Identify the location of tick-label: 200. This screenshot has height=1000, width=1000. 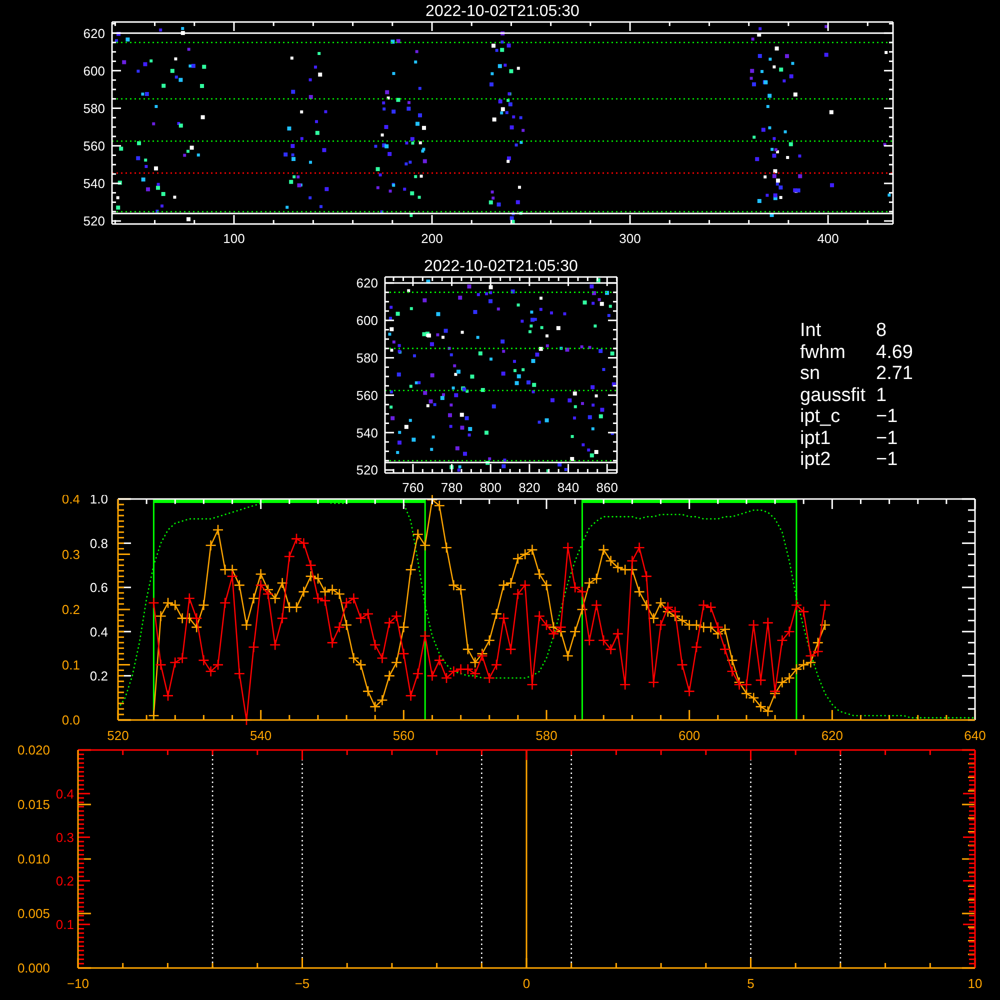
(432, 238).